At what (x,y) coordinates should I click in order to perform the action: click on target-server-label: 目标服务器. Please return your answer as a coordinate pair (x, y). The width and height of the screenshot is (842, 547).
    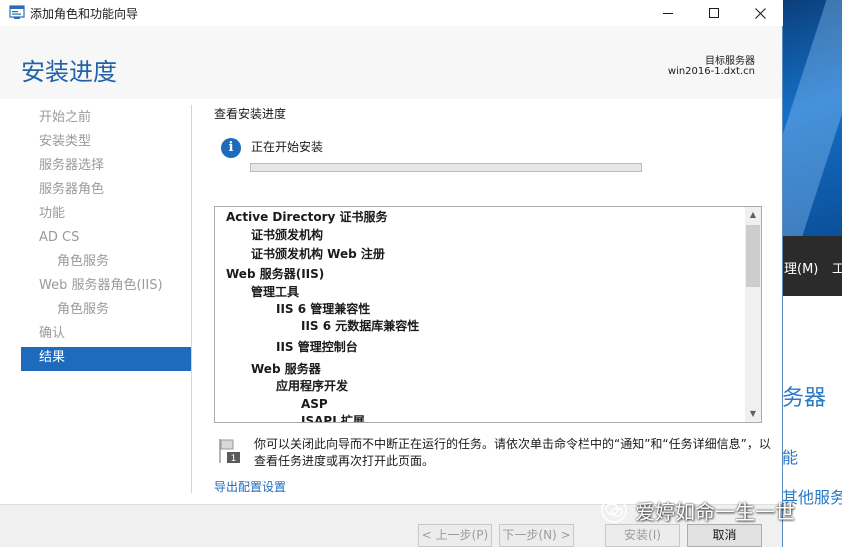
    Looking at the image, I should click on (730, 61).